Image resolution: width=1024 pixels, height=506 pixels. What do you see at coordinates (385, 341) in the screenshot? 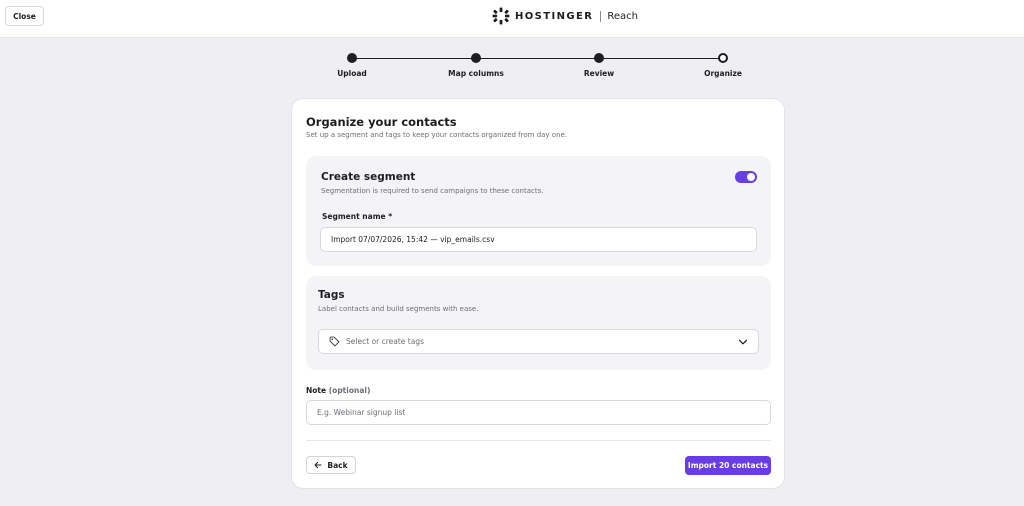
I see `tags-placeholder: Select or create tags` at bounding box center [385, 341].